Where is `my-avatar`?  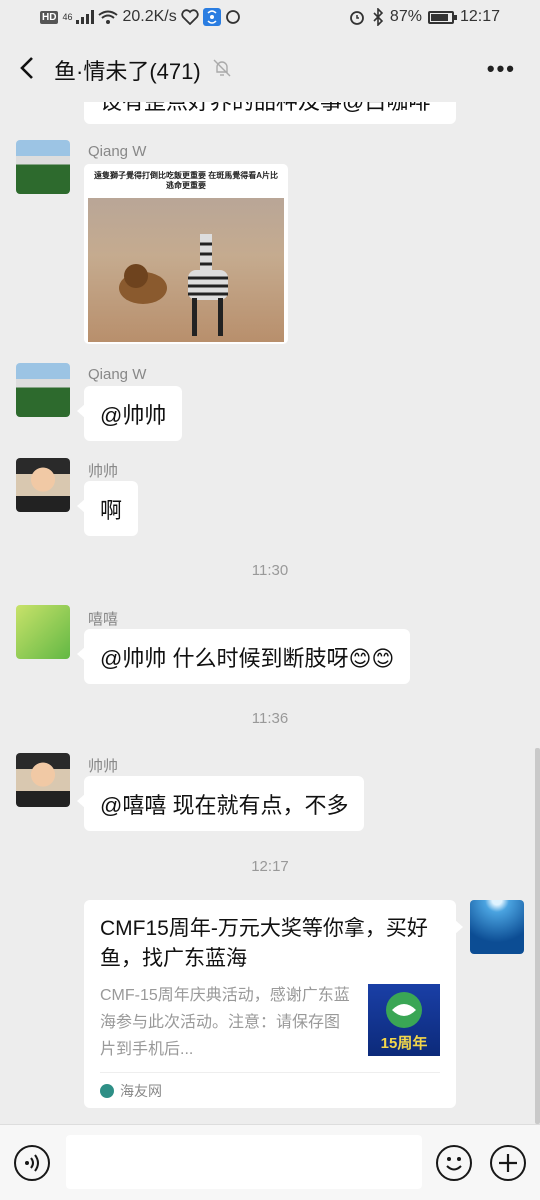
my-avatar is located at coordinates (497, 927).